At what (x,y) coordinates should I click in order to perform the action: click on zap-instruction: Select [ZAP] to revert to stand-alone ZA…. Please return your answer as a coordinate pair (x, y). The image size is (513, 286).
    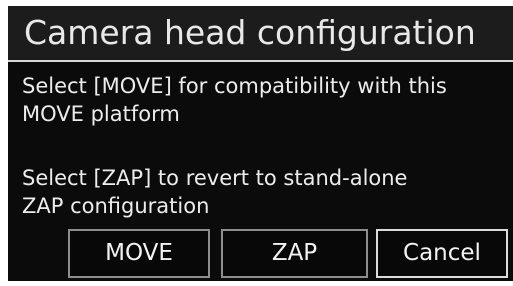
    Looking at the image, I should click on (214, 192).